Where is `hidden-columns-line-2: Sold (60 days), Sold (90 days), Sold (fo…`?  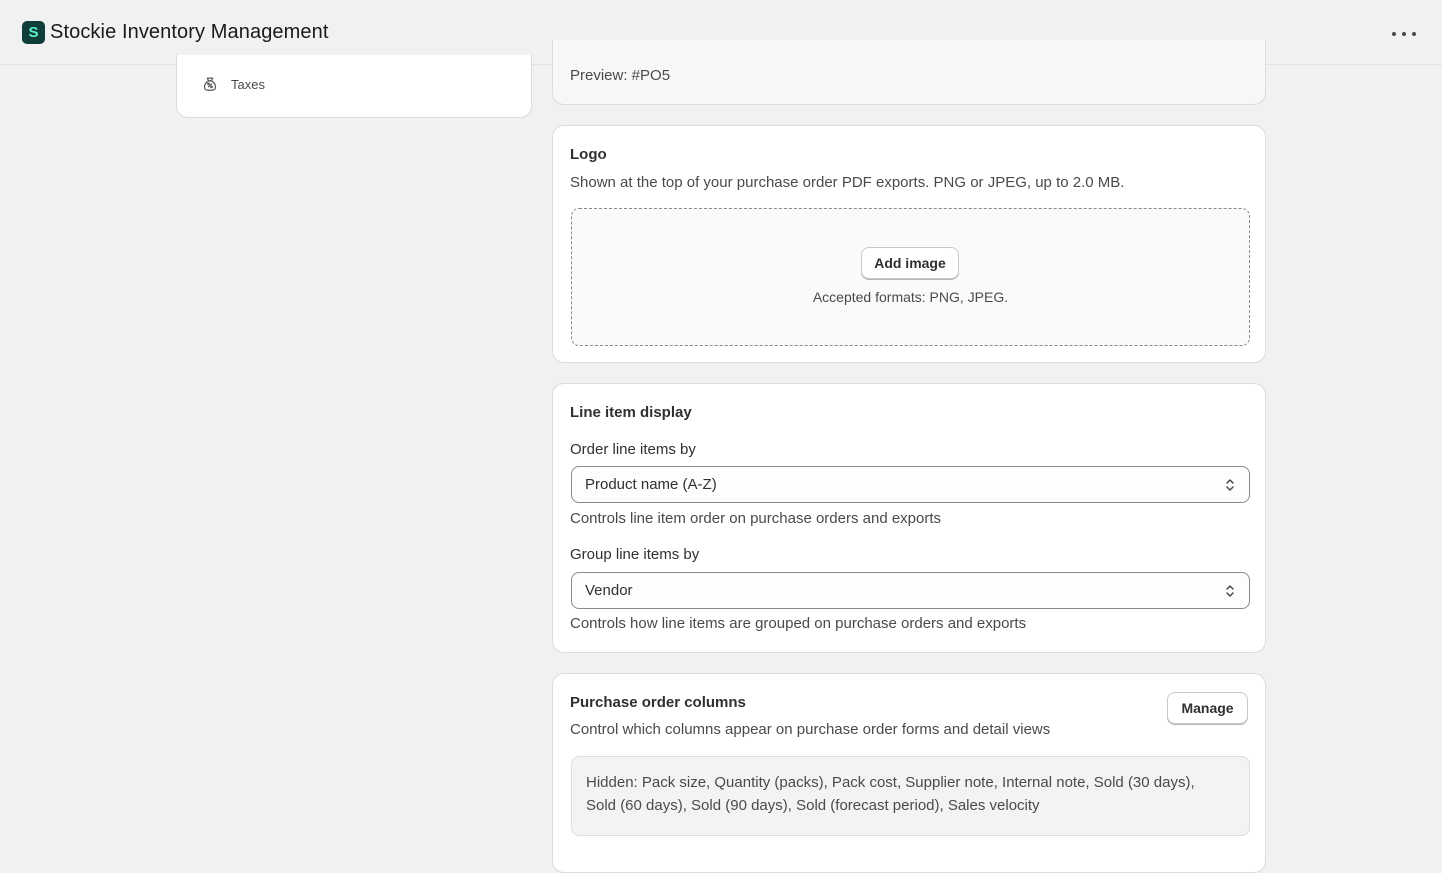 hidden-columns-line-2: Sold (60 days), Sold (90 days), Sold (fo… is located at coordinates (813, 805).